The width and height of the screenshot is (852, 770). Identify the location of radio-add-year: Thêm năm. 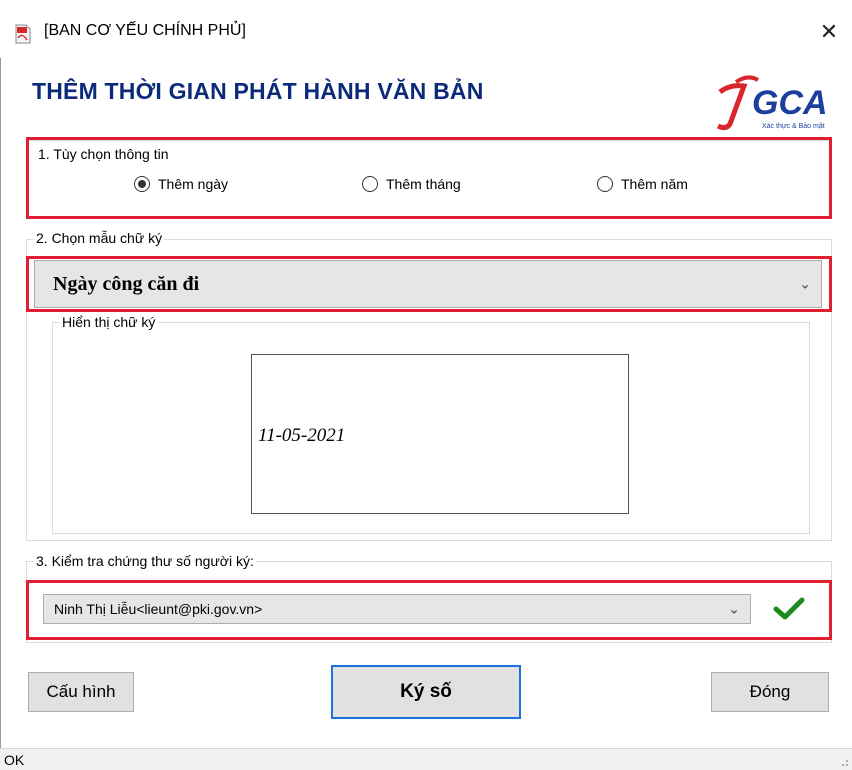
(642, 184).